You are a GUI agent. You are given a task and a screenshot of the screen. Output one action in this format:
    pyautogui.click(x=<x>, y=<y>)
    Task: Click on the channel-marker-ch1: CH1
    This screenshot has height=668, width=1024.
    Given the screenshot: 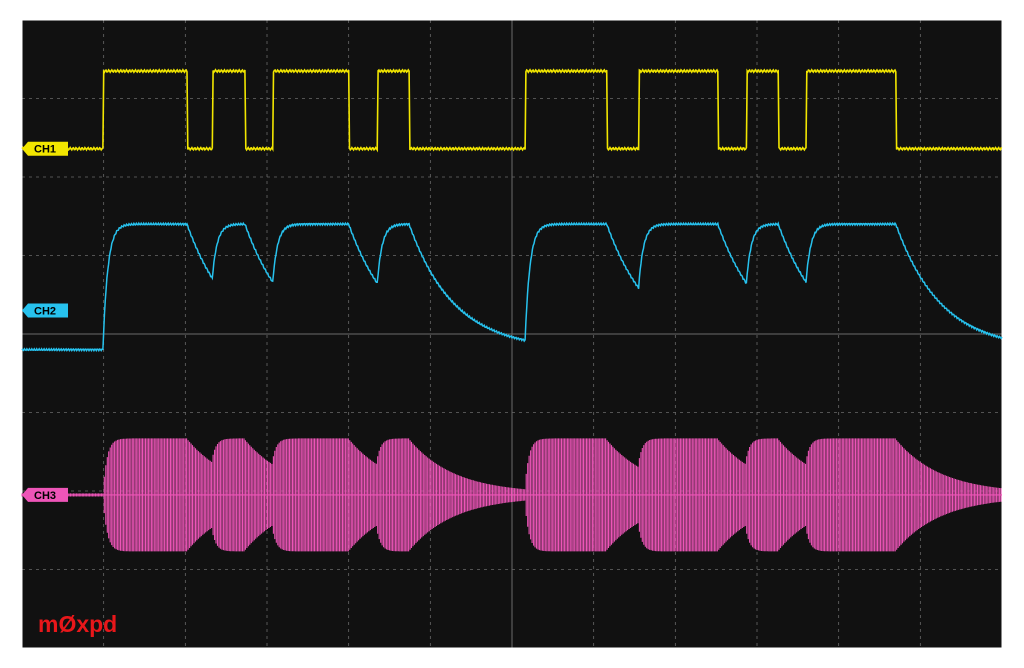 What is the action you would take?
    pyautogui.click(x=45, y=148)
    